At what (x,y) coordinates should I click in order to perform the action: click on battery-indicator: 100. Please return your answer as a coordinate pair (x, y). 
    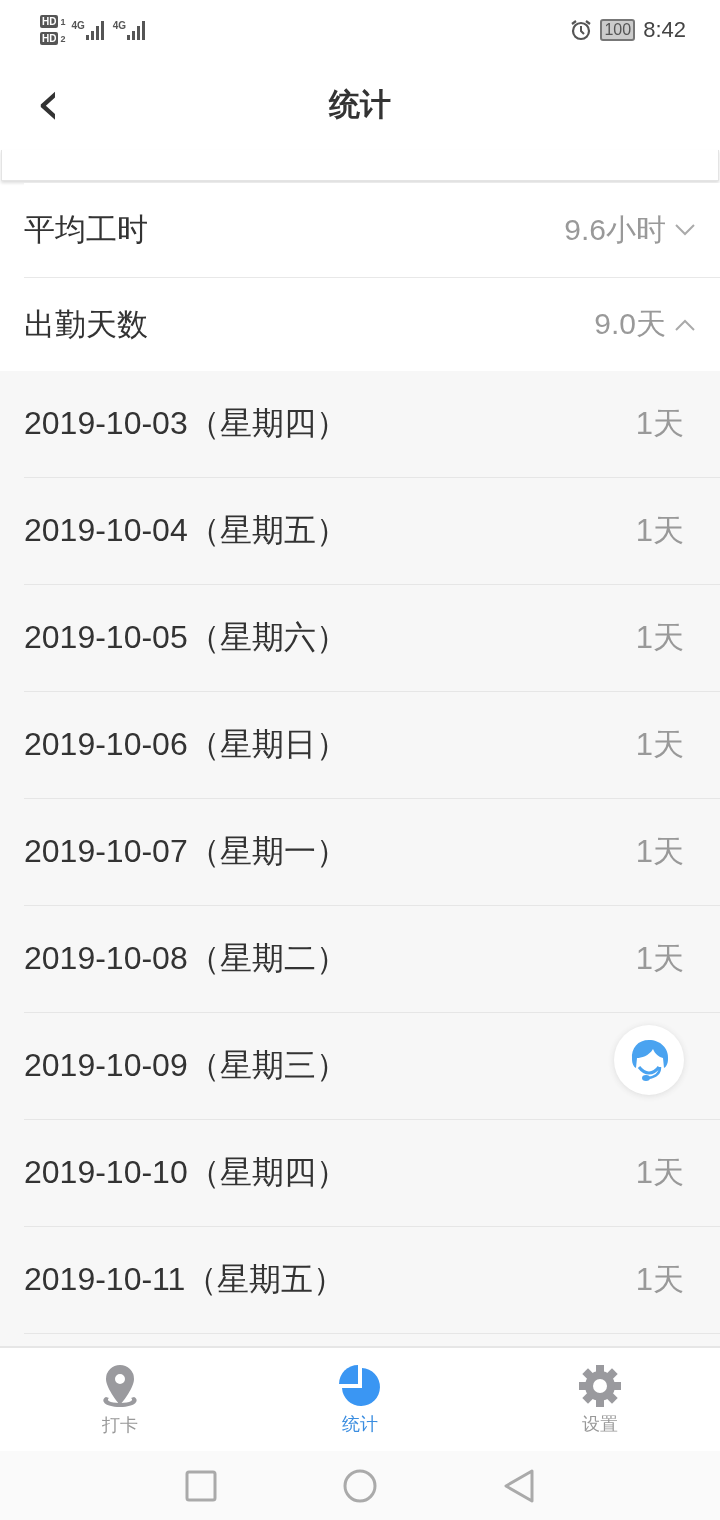
    Looking at the image, I should click on (618, 30).